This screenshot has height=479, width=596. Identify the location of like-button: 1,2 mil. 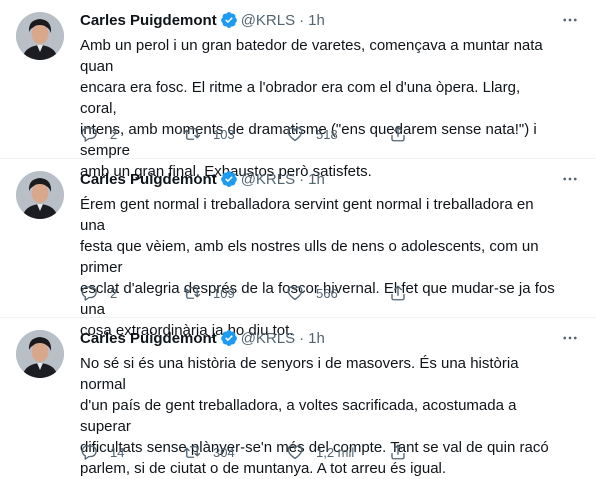
(337, 452).